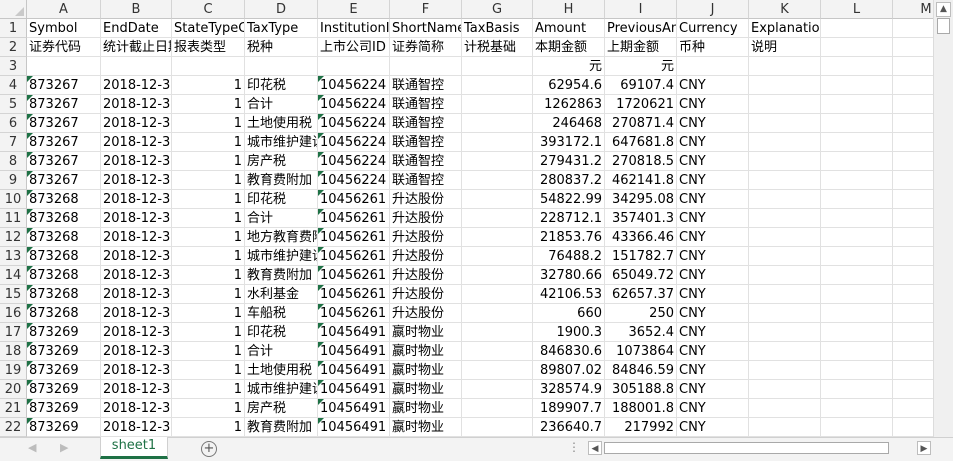 This screenshot has width=953, height=461. What do you see at coordinates (785, 256) in the screenshot?
I see `cell-k13` at bounding box center [785, 256].